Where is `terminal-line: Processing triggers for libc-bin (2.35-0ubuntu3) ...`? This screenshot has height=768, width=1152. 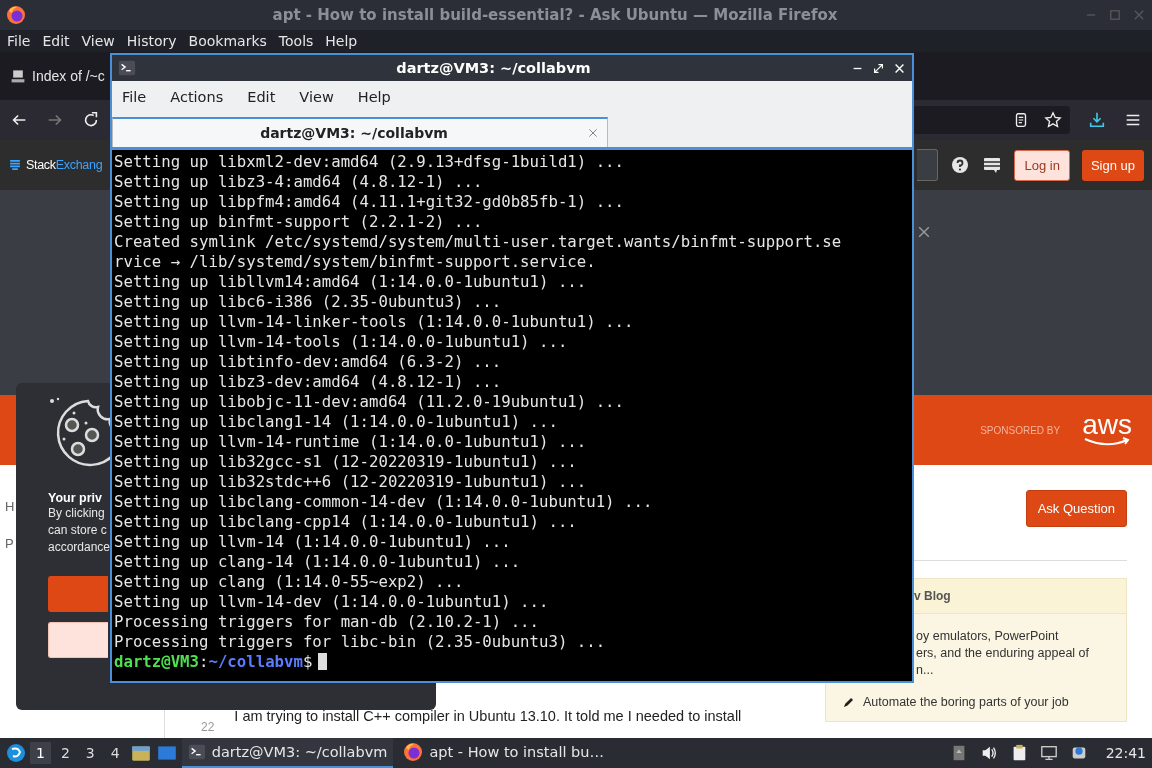 terminal-line: Processing triggers for libc-bin (2.35-0ubuntu3) ... is located at coordinates (360, 642).